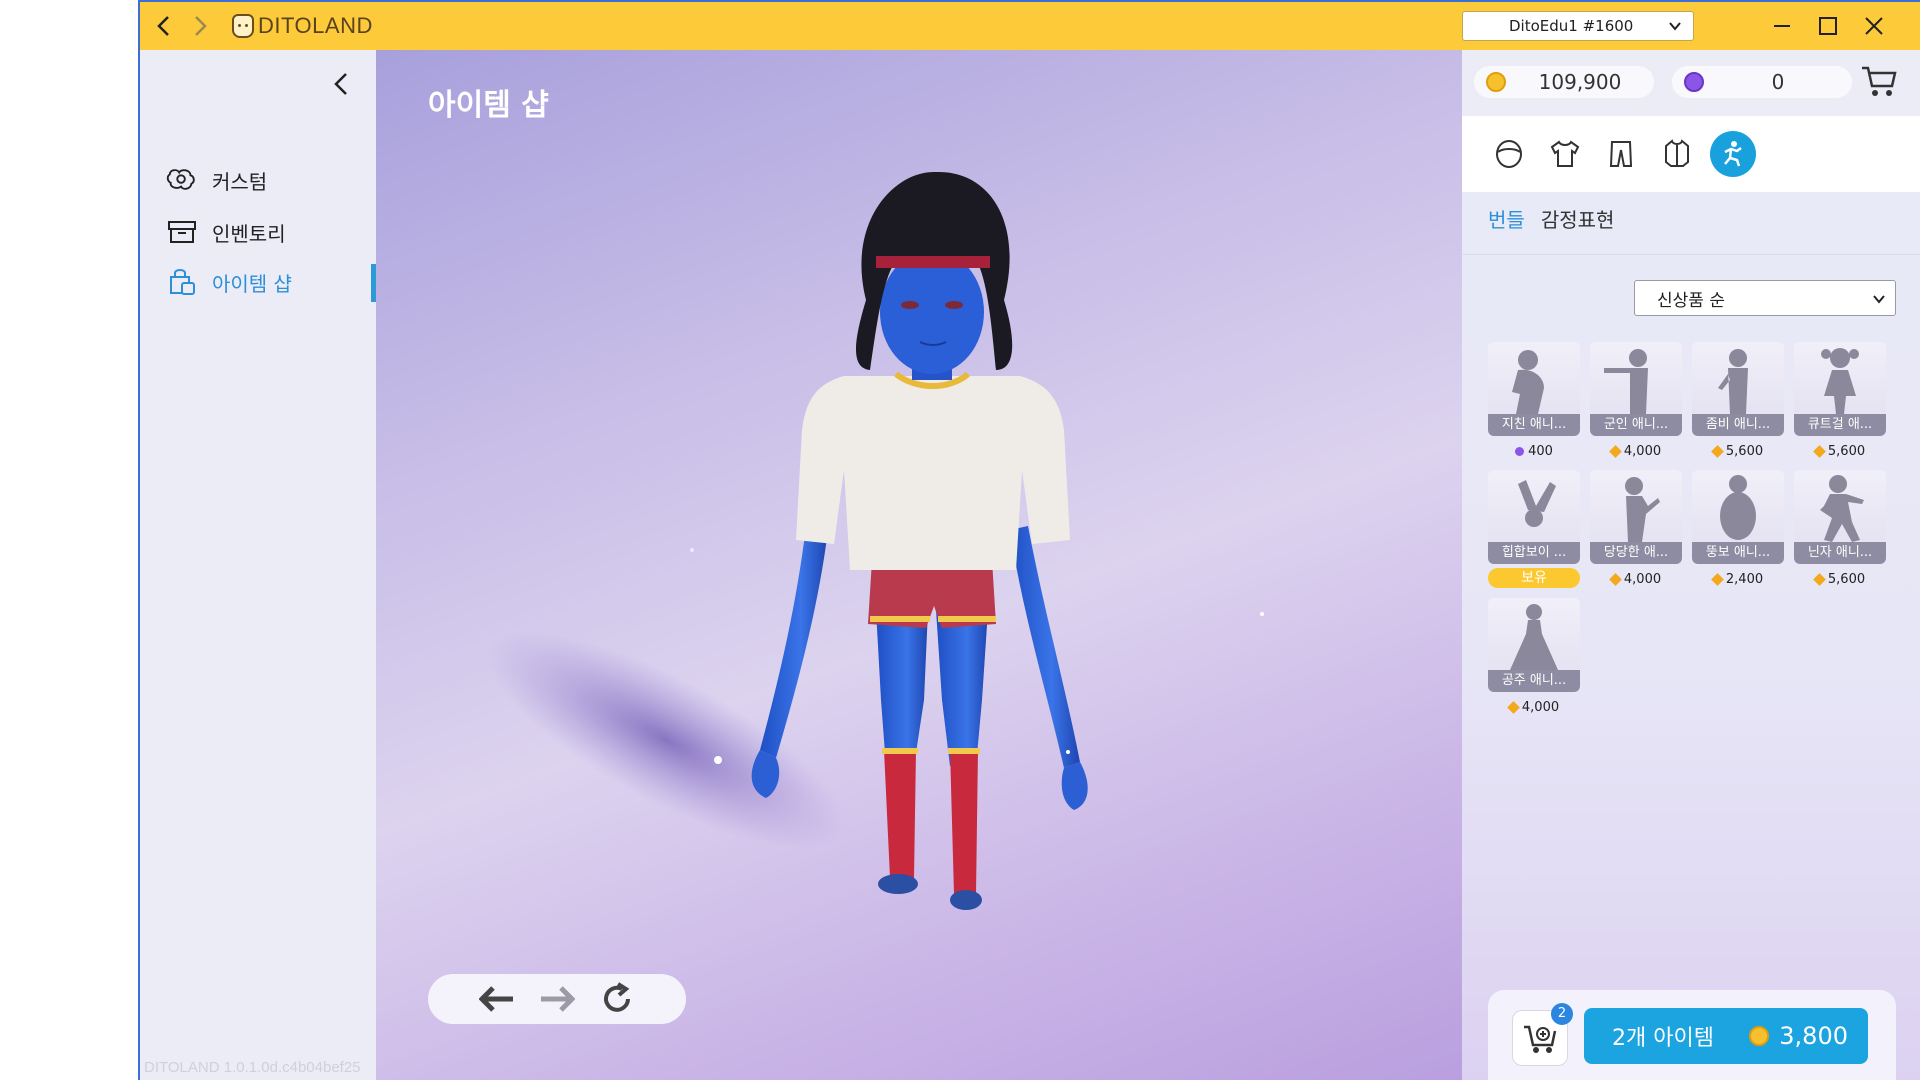 This screenshot has width=1920, height=1080. I want to click on sidebar-item-item-shop: 아이템 샵, so click(229, 282).